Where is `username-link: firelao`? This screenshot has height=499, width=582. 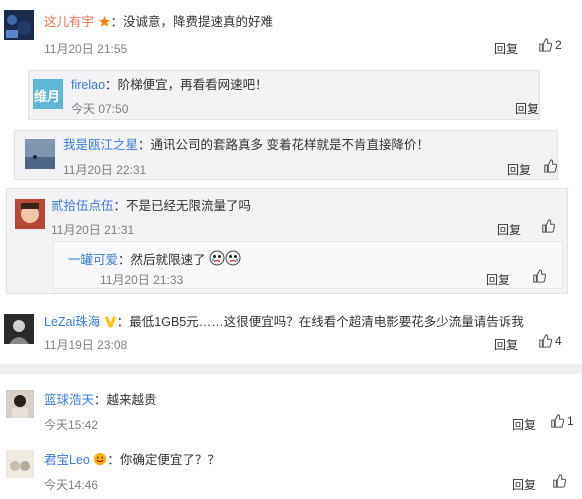
username-link: firelao is located at coordinates (88, 85).